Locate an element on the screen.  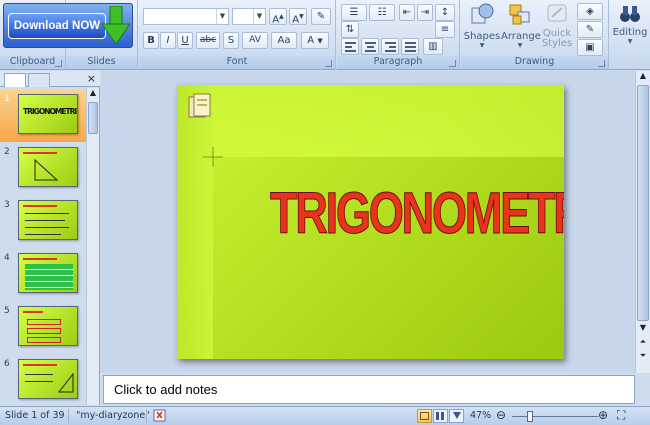
slide-number: 3 is located at coordinates (7, 205).